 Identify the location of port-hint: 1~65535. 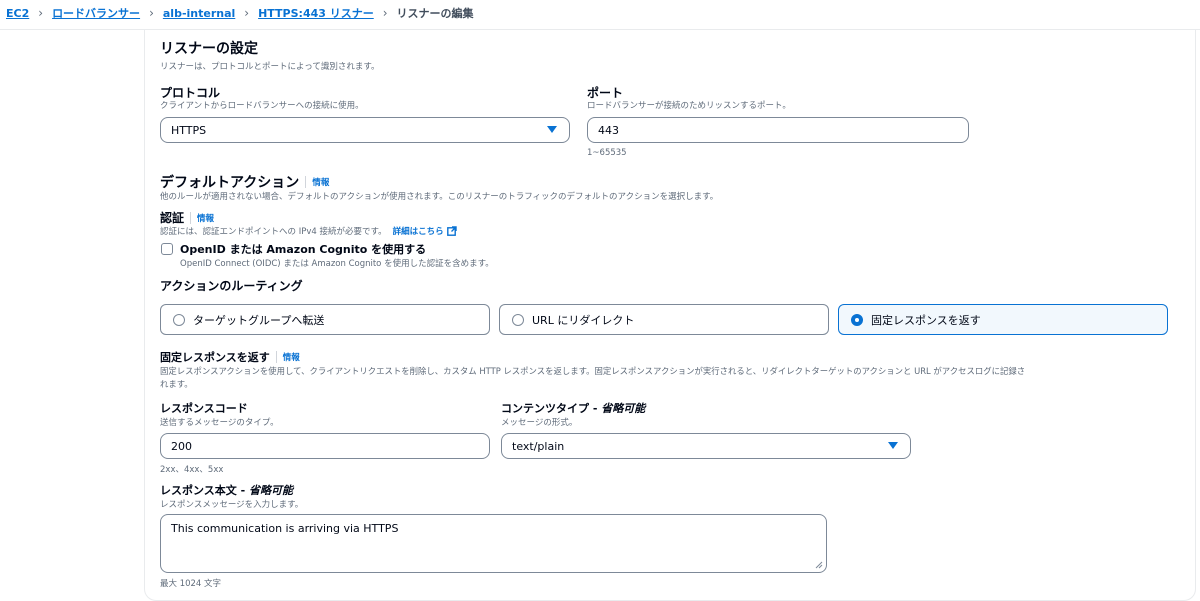
(607, 153).